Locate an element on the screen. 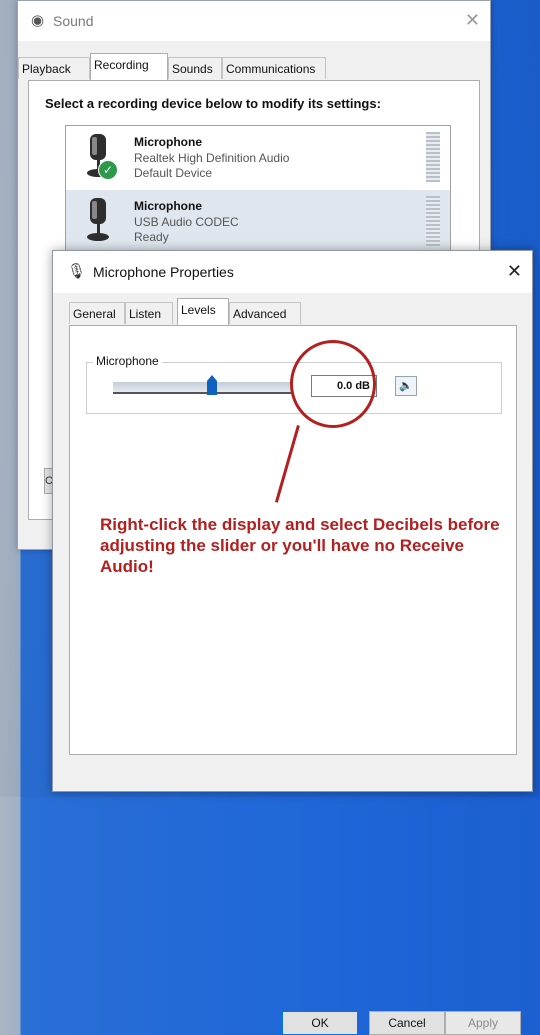 The image size is (540, 1035). sound-window-title: Sound is located at coordinates (73, 21).